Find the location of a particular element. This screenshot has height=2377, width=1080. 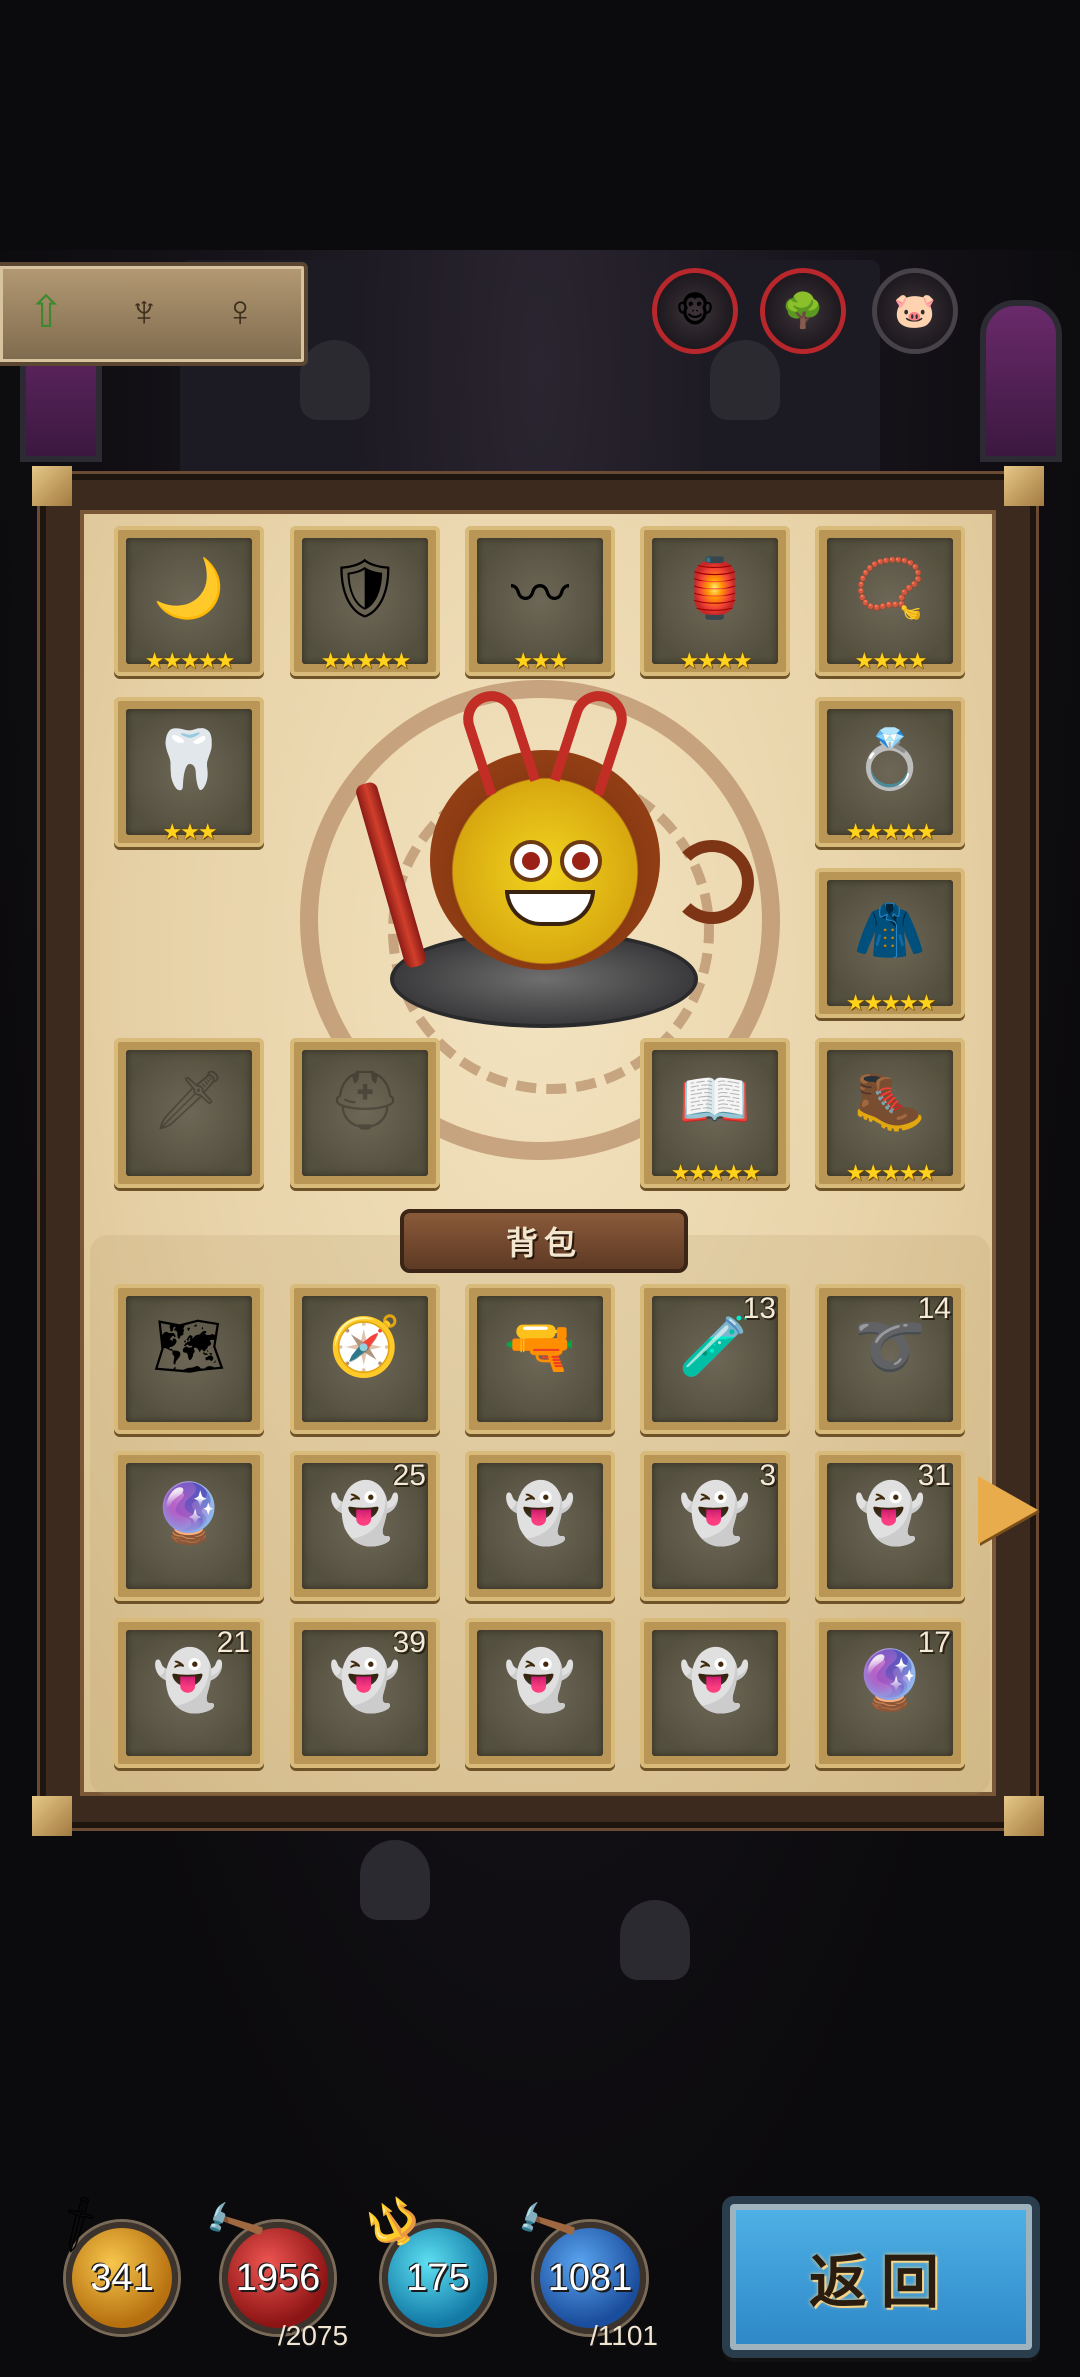

health-value: 1956 is located at coordinates (278, 2277).